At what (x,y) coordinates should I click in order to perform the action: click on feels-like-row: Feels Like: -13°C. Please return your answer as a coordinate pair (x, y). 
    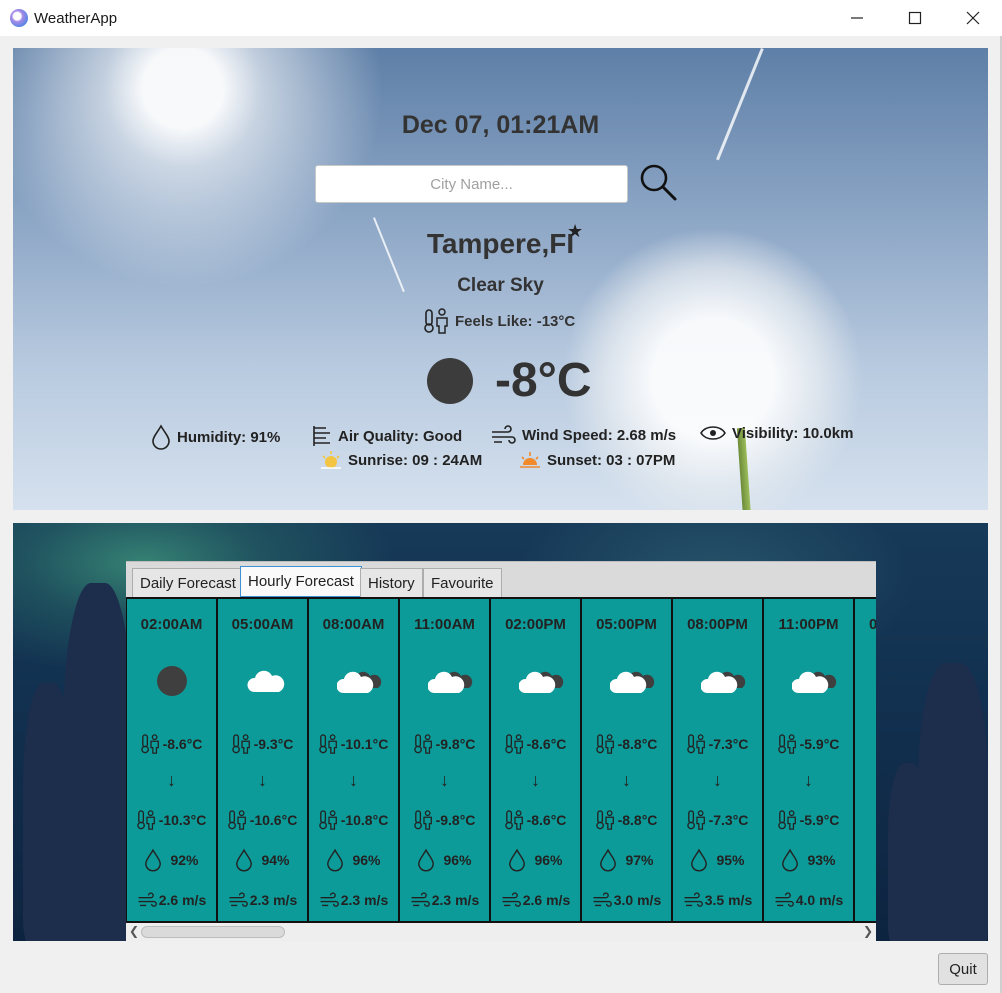
    Looking at the image, I should click on (499, 321).